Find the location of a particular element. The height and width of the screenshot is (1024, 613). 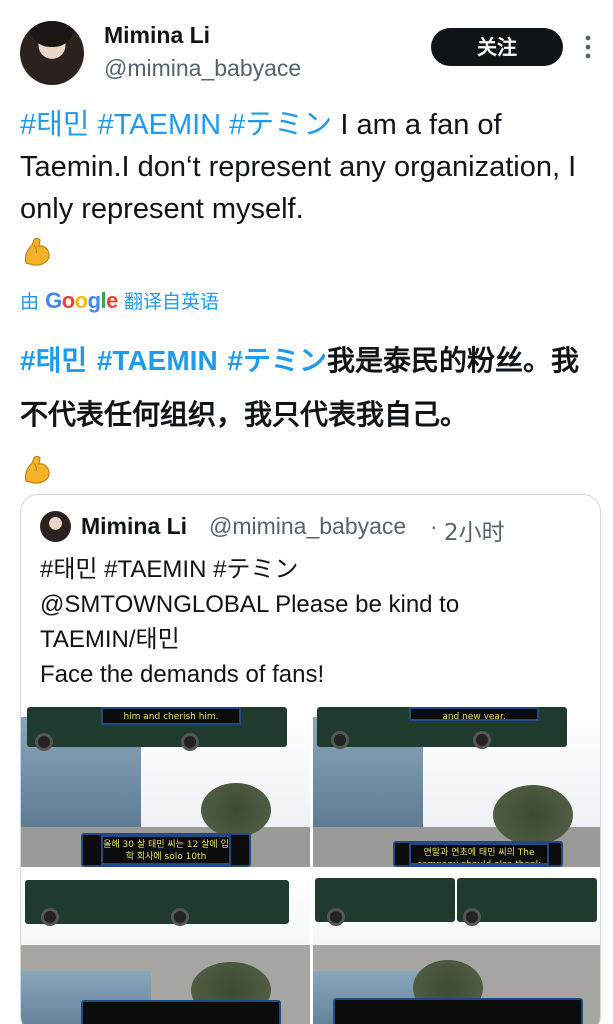

tweet-header: Mimina Li @mimina_babyace 关注 is located at coordinates (306, 50).